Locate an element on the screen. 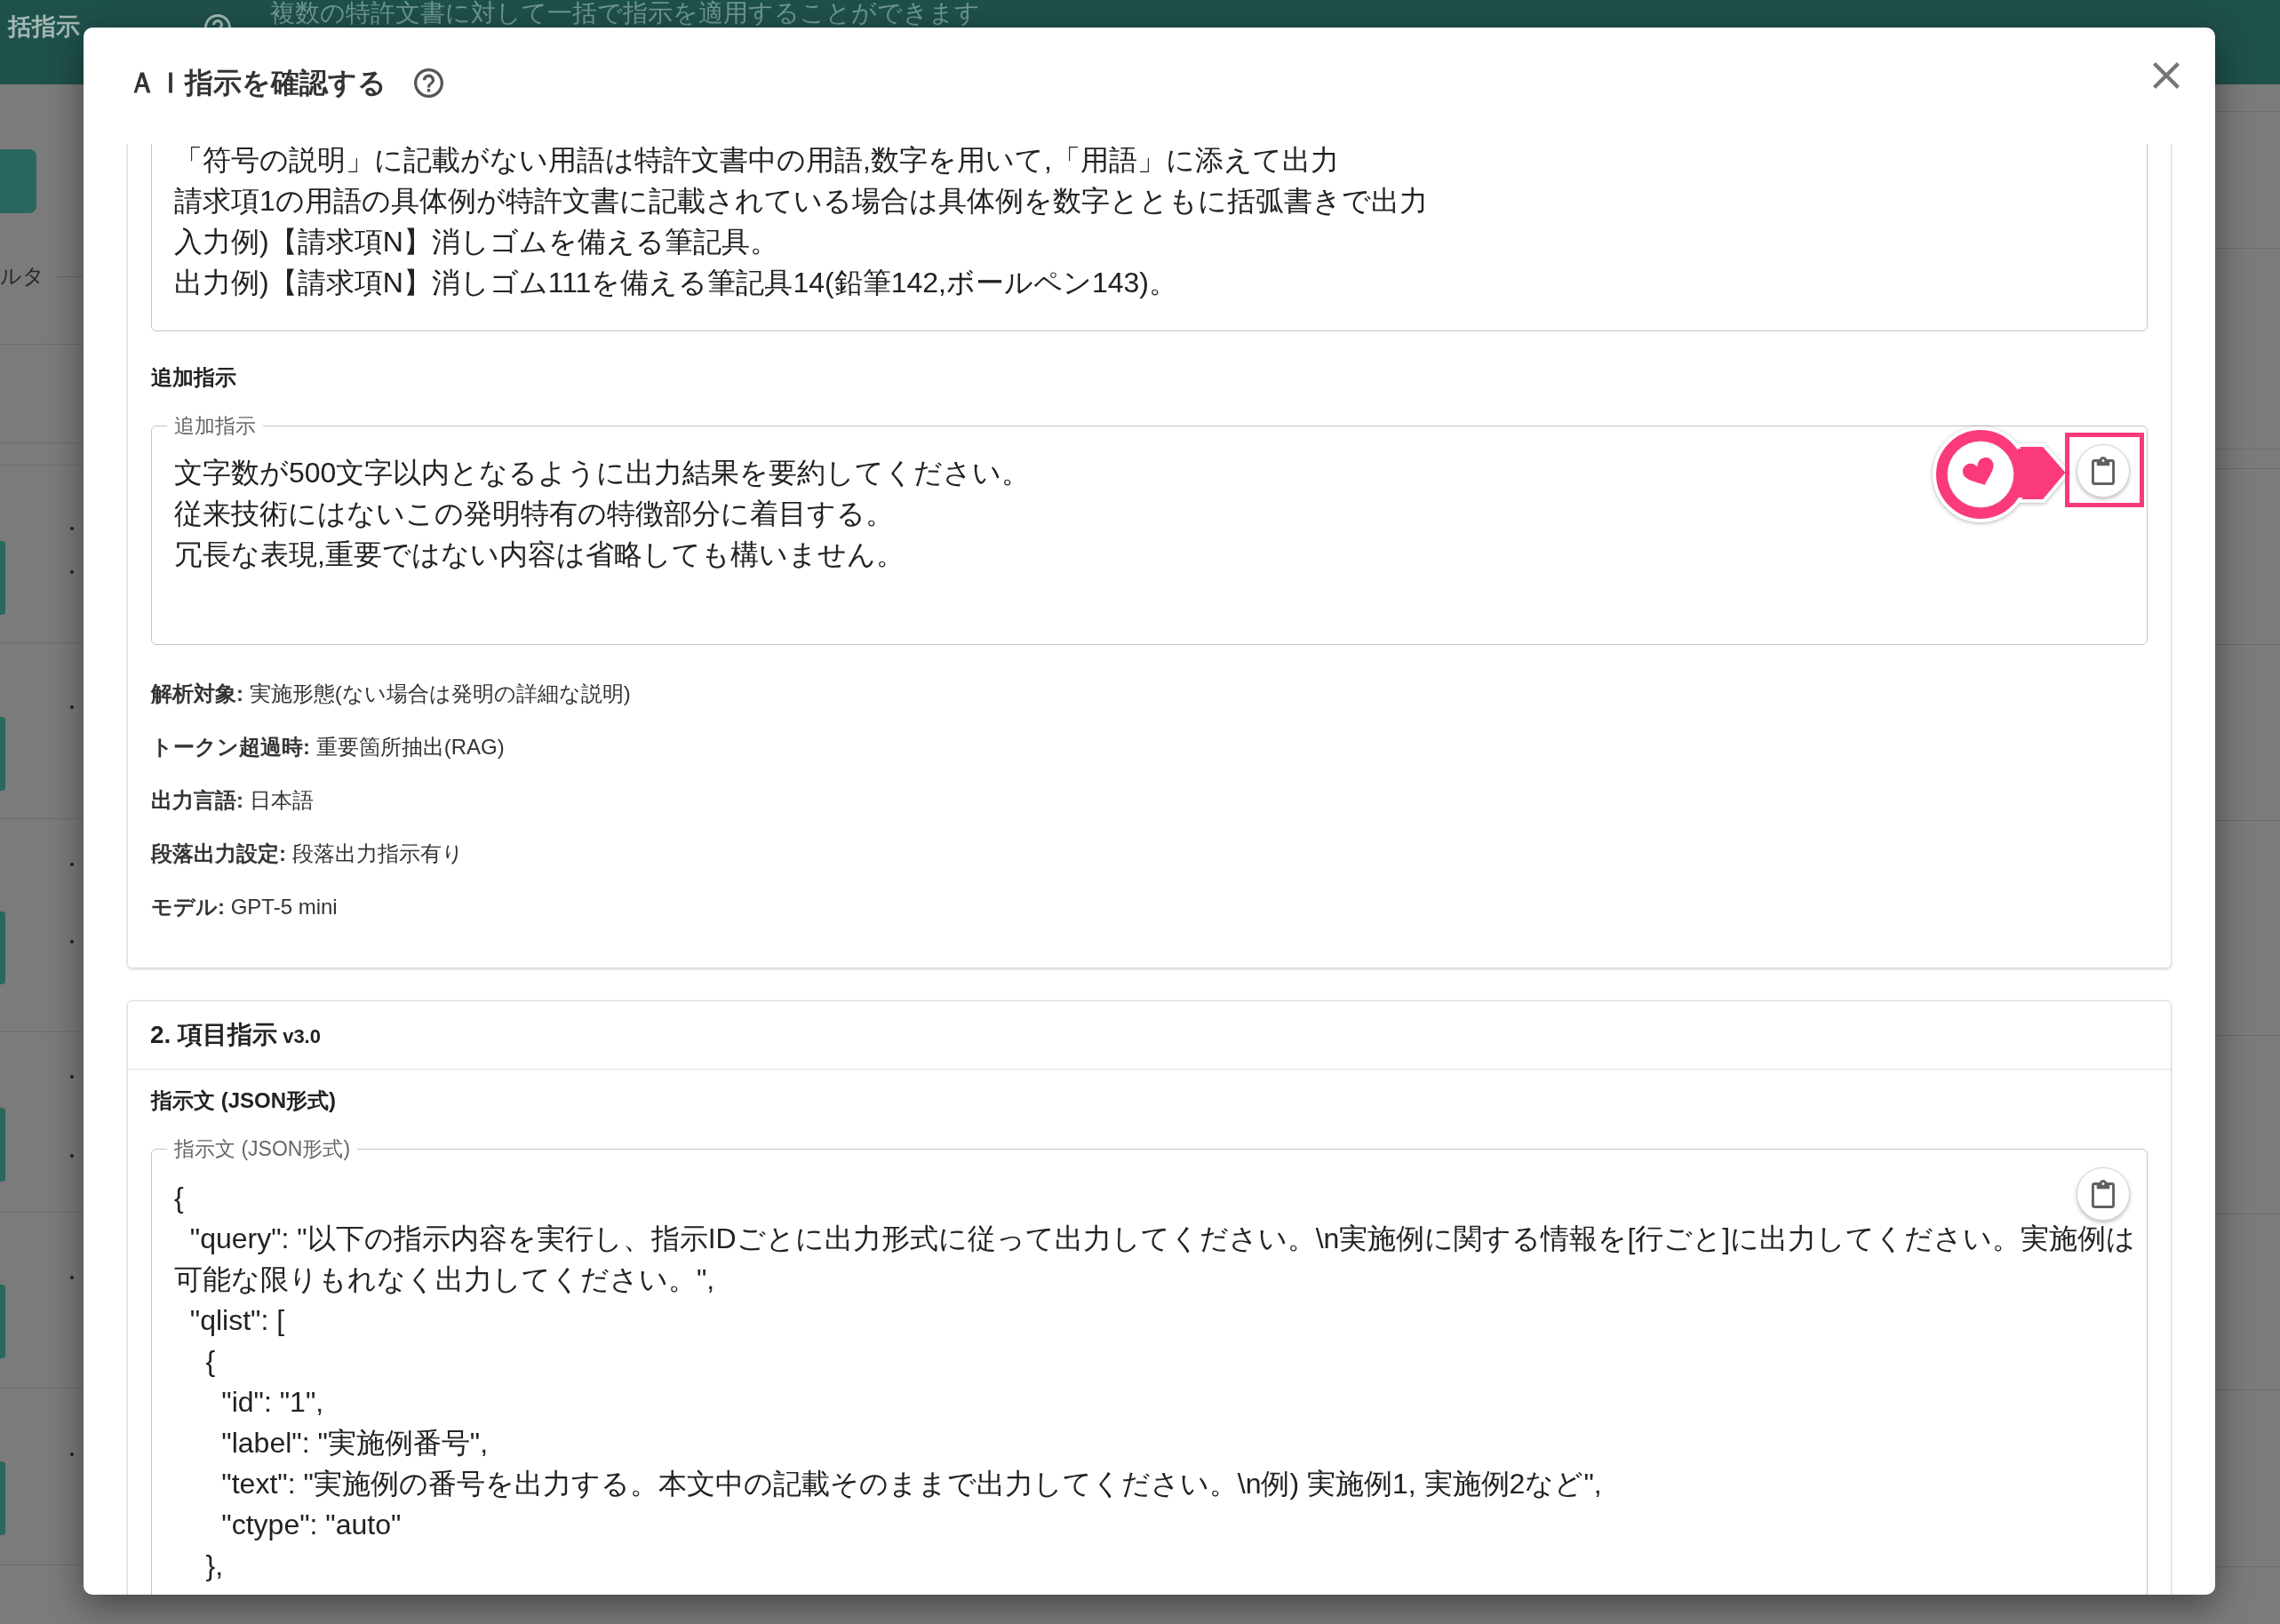 This screenshot has height=1624, width=2280. field-label: 指示文 (JSON形式) is located at coordinates (262, 1149).